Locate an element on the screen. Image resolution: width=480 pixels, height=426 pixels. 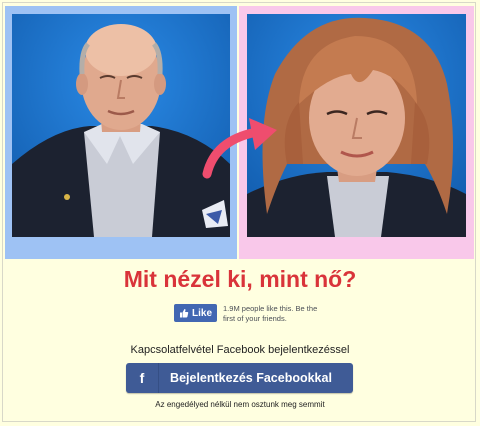
like-button-label: Like is located at coordinates (202, 313).